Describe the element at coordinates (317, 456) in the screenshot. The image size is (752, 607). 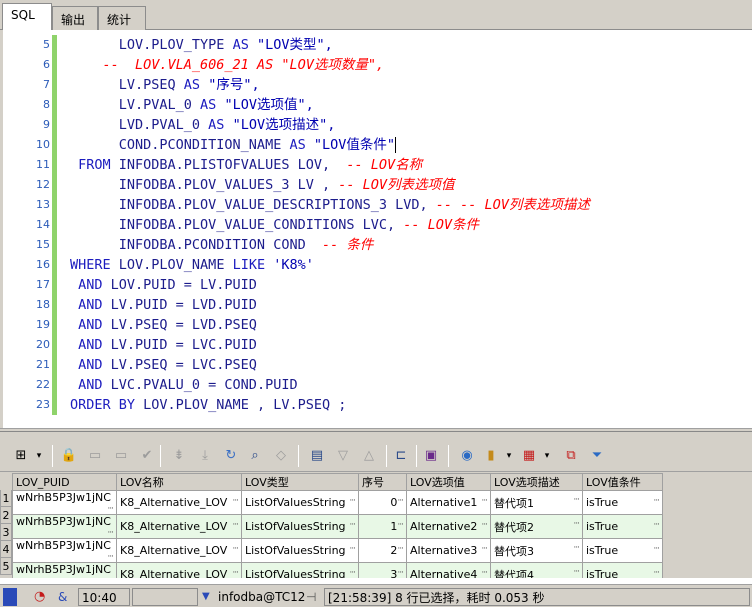
I see `single-record-view-icon: ▤` at that location.